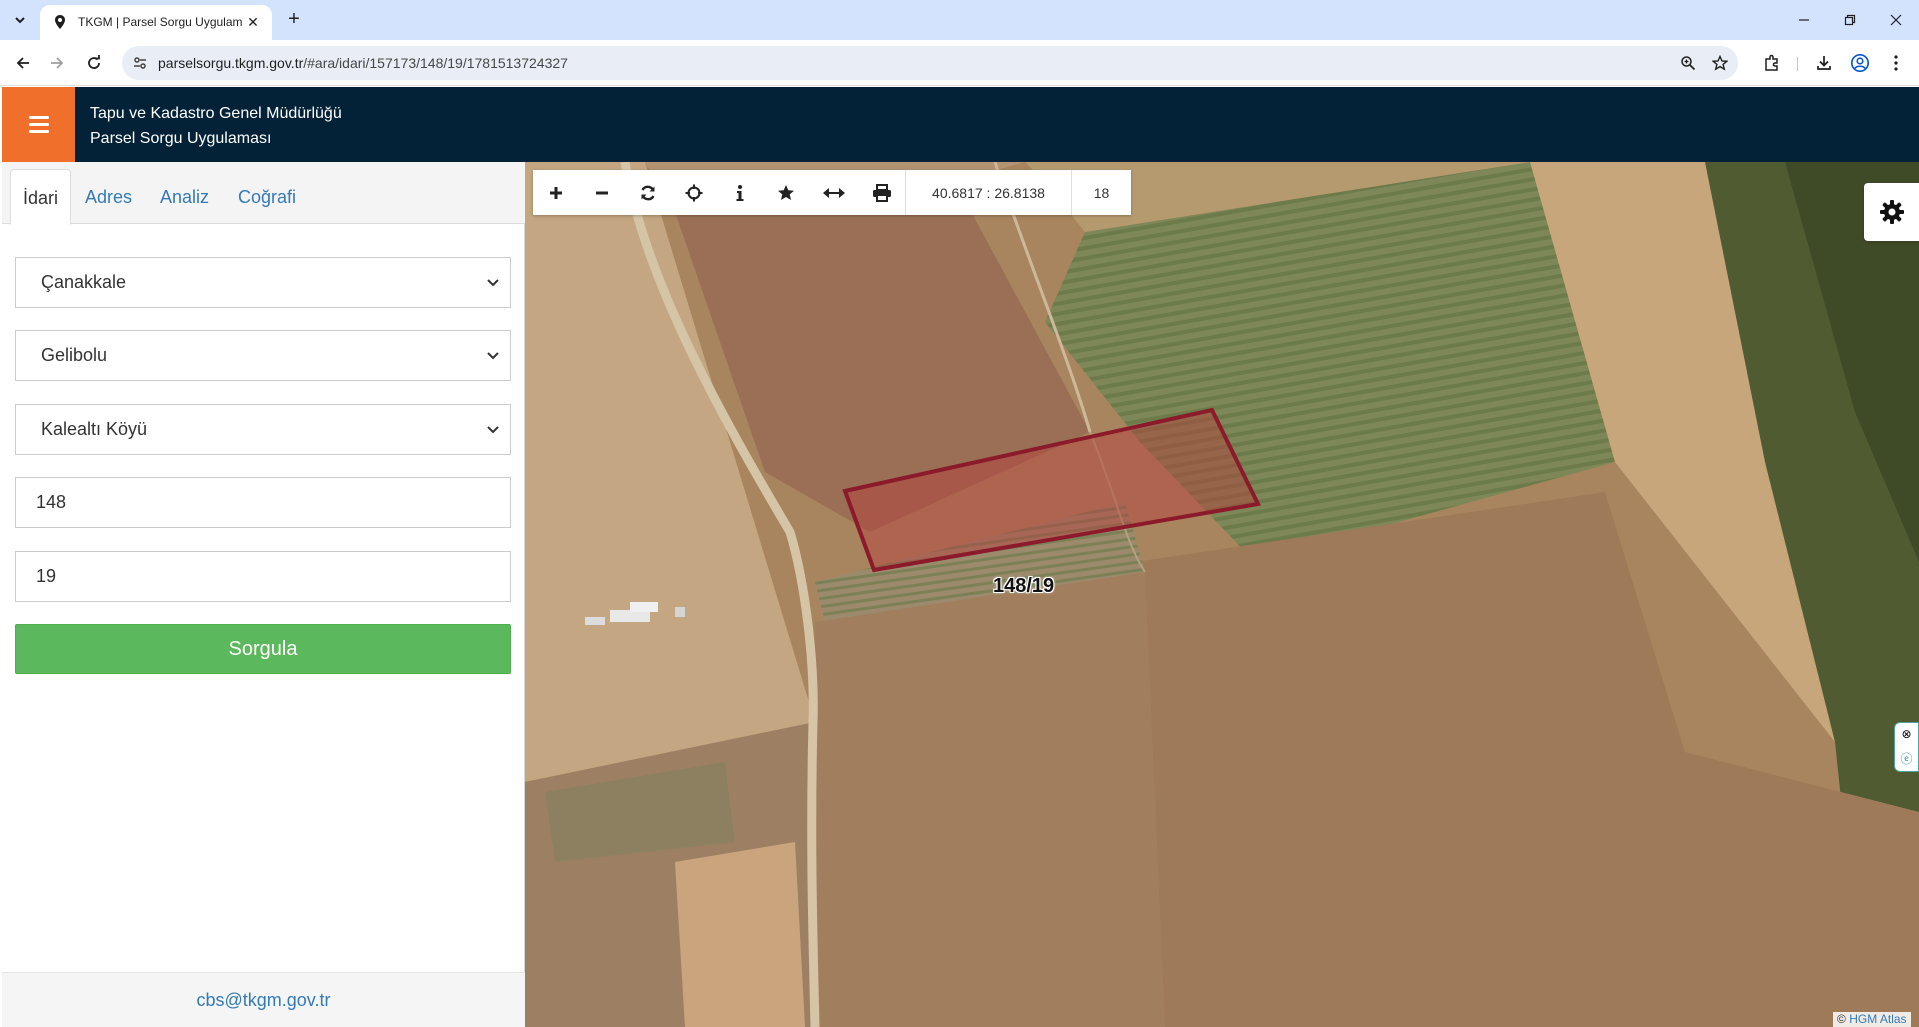 Image resolution: width=1919 pixels, height=1027 pixels. Describe the element at coordinates (74, 355) in the screenshot. I see `district-value: Gelibolu` at that location.